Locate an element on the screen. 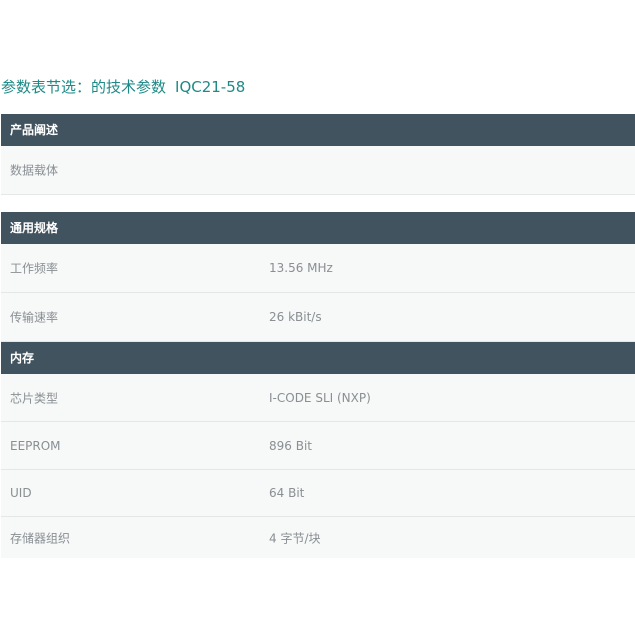 Image resolution: width=635 pixels, height=635 pixels. product-model: IQC21-58 is located at coordinates (210, 87).